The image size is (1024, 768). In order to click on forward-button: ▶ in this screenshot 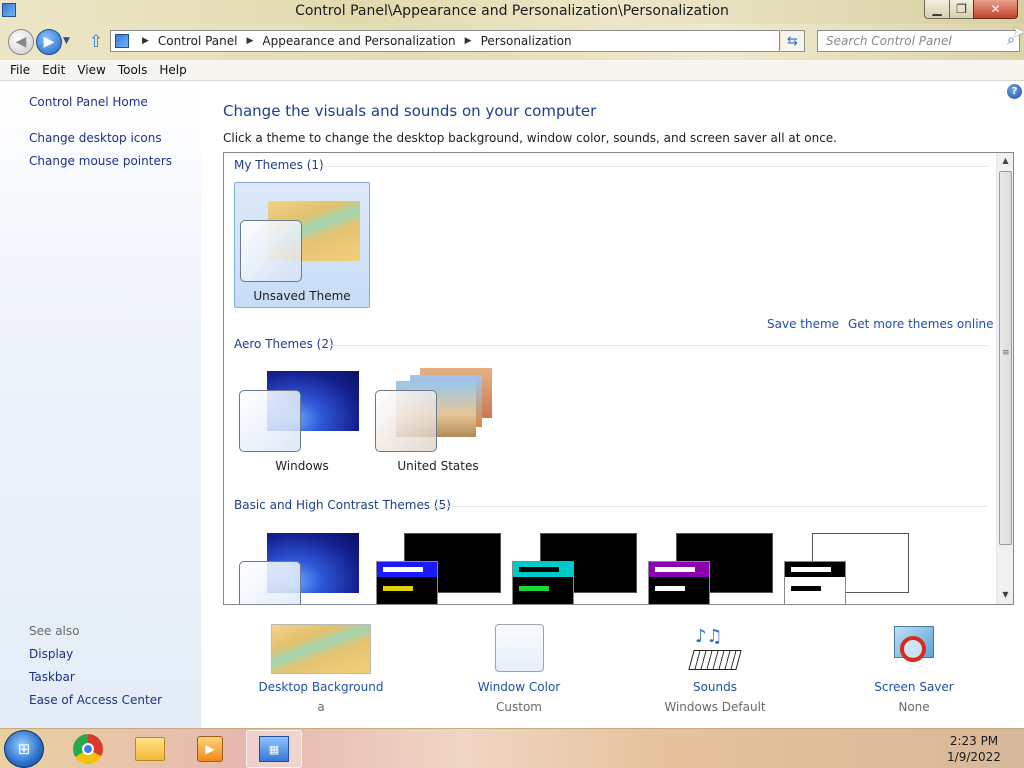, I will do `click(49, 42)`.